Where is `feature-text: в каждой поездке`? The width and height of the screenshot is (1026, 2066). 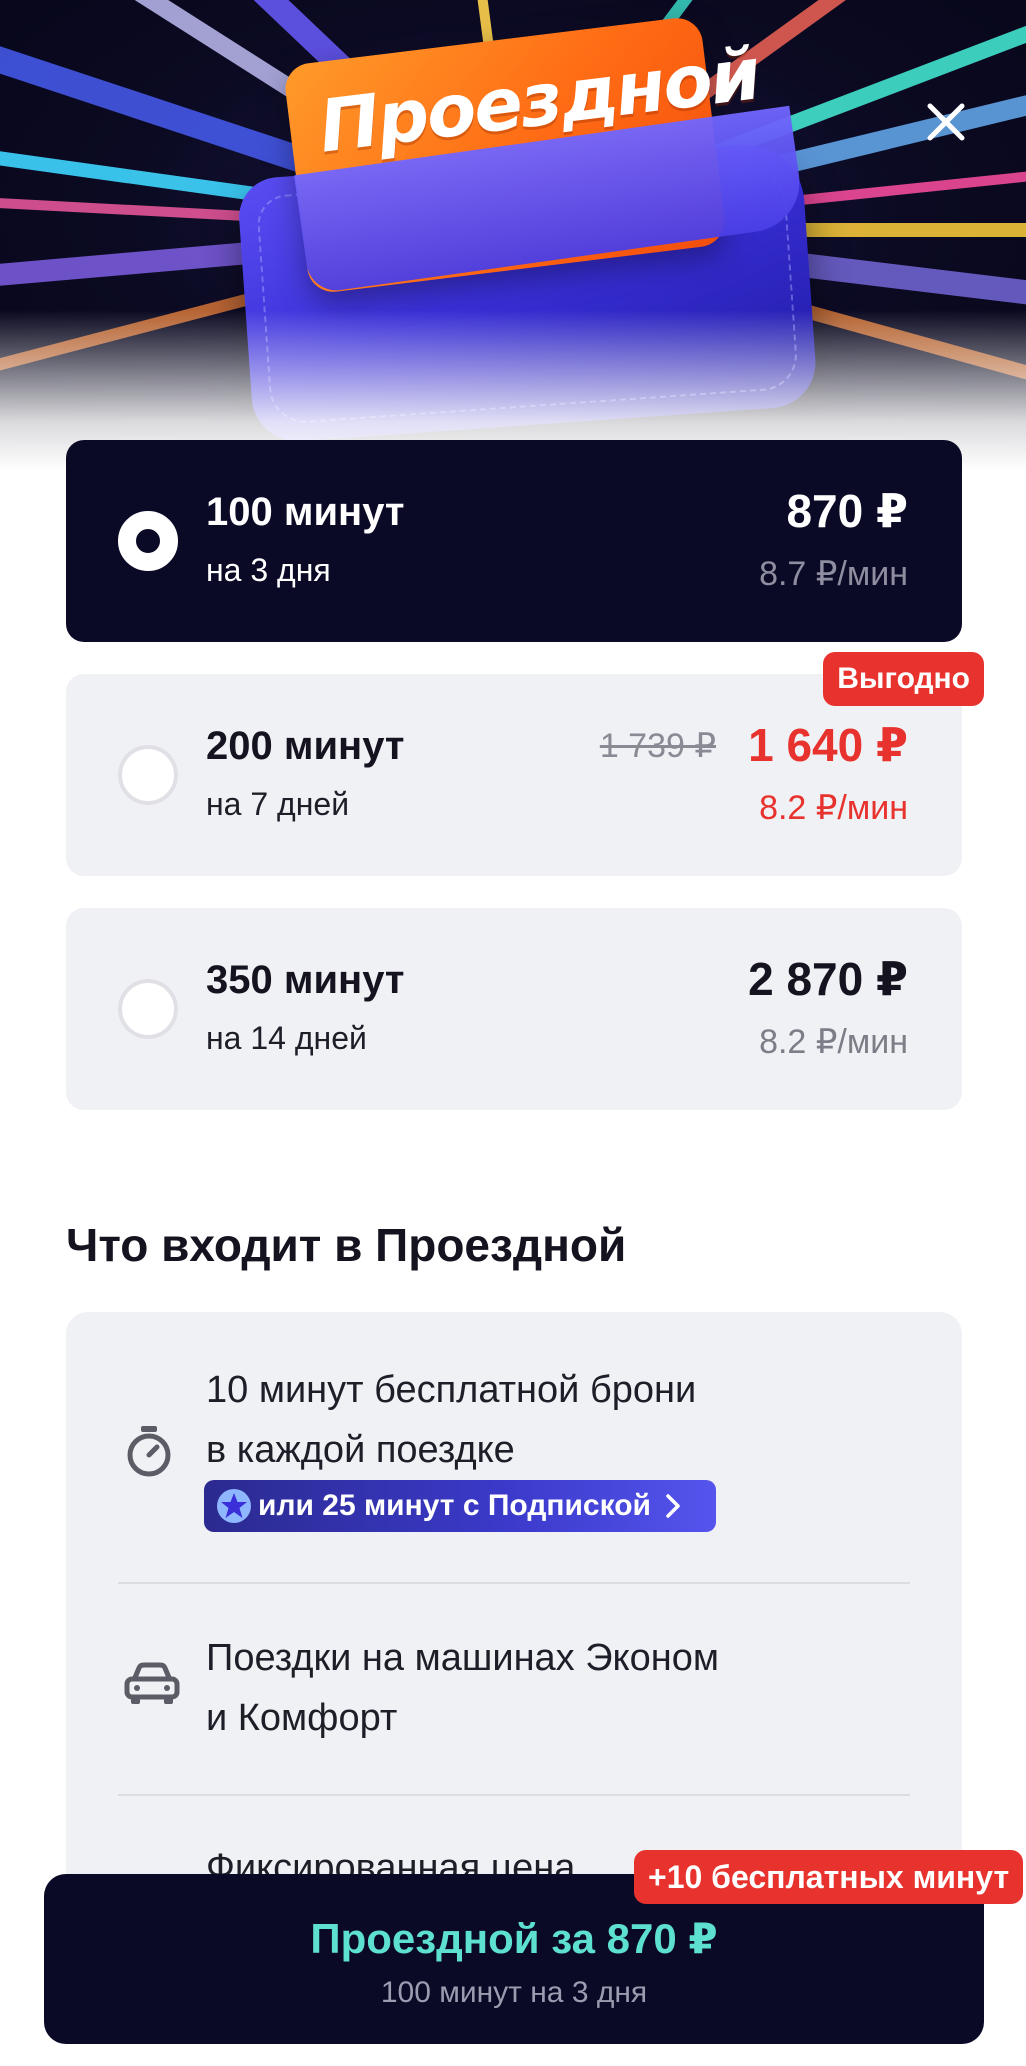
feature-text: в каждой поездке is located at coordinates (360, 1450).